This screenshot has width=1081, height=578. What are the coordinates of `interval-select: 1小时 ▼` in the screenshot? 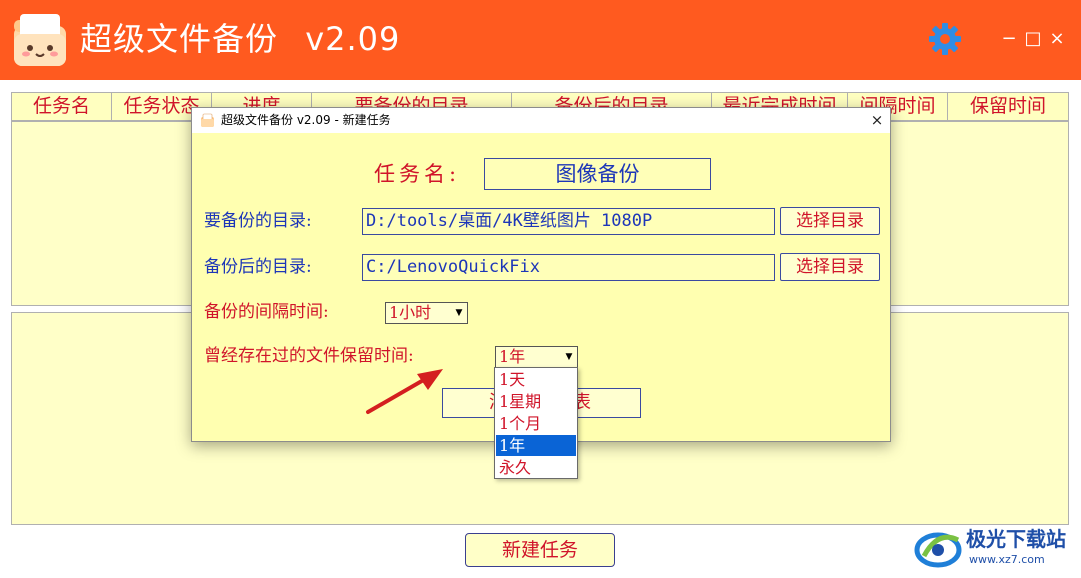 It's located at (426, 313).